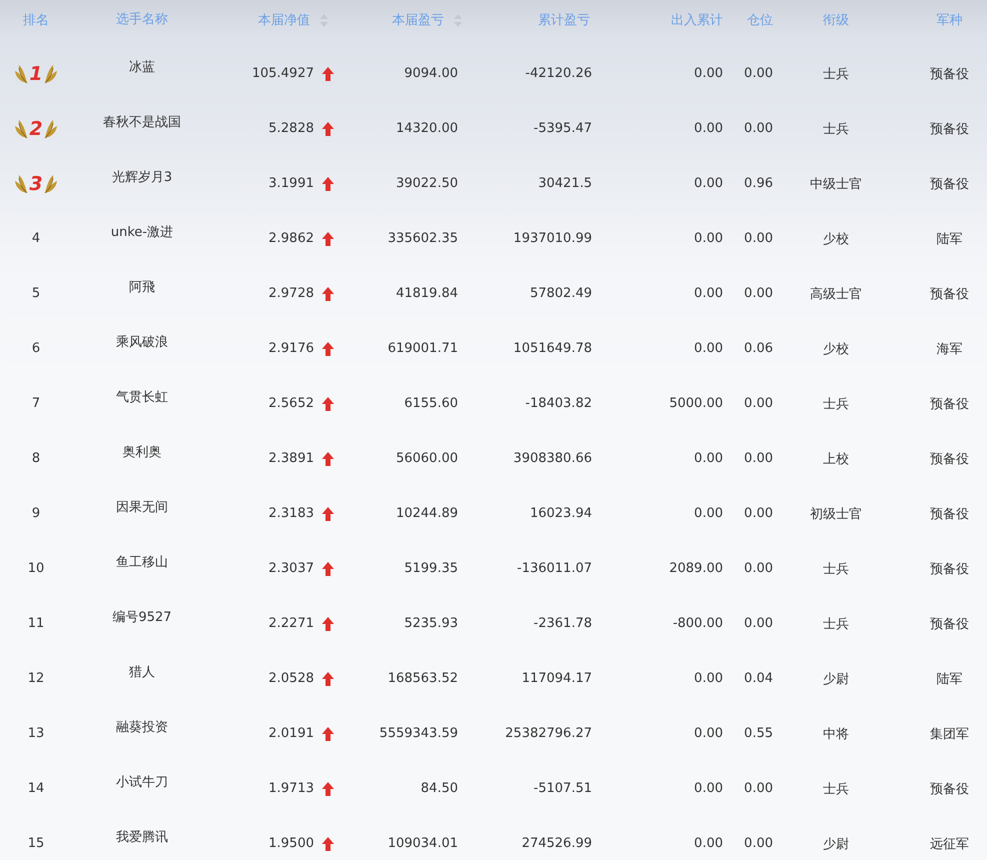 The width and height of the screenshot is (987, 860). Describe the element at coordinates (291, 183) in the screenshot. I see `net-value: 3.1991` at that location.